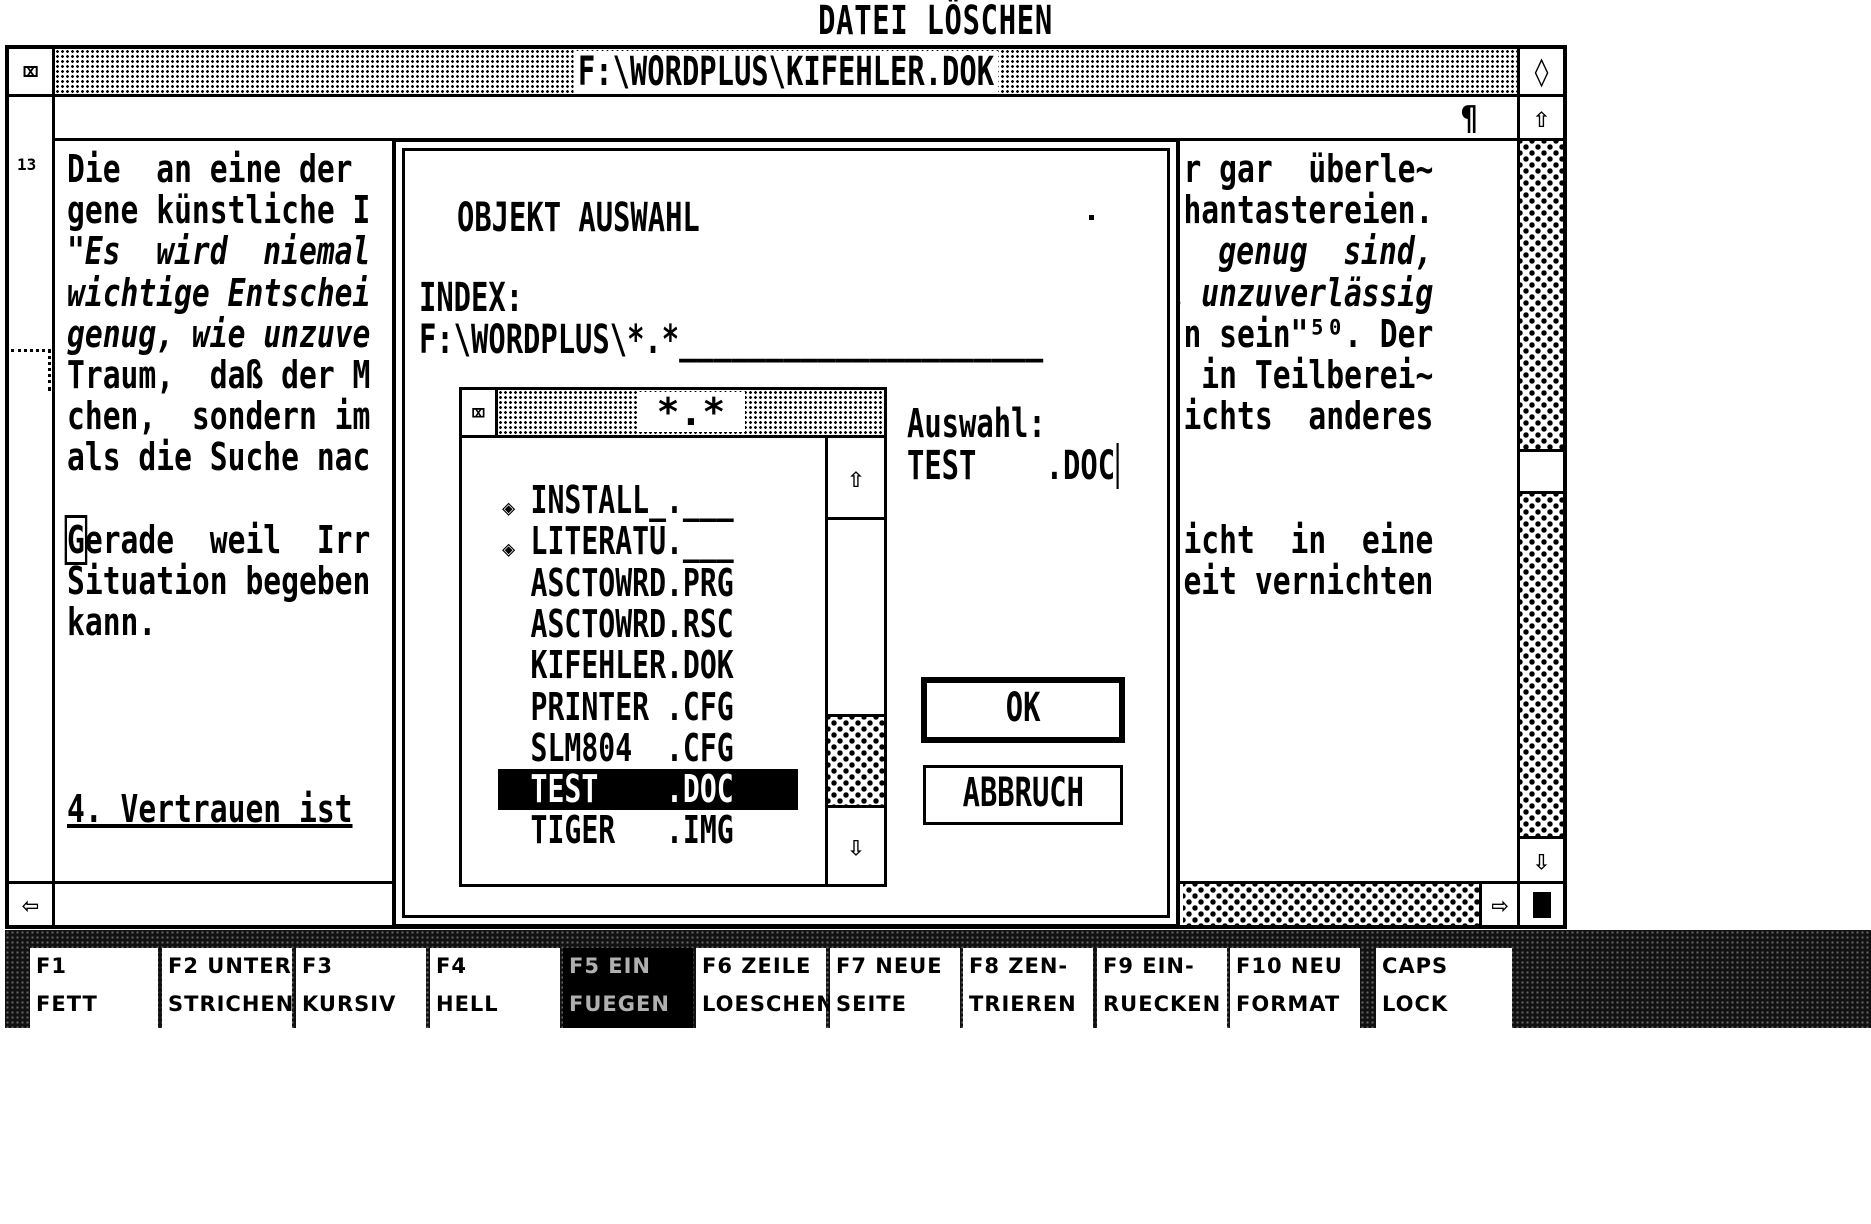 This screenshot has height=1224, width=1871. Describe the element at coordinates (219, 375) in the screenshot. I see `text-line: Traum, daß der M` at that location.